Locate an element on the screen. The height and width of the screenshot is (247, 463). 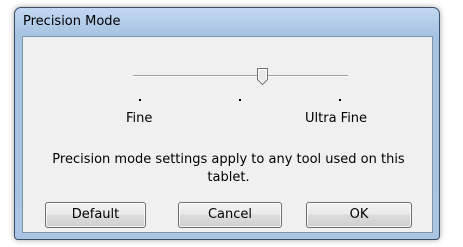
title-bar: Precision Mode is located at coordinates (227, 22).